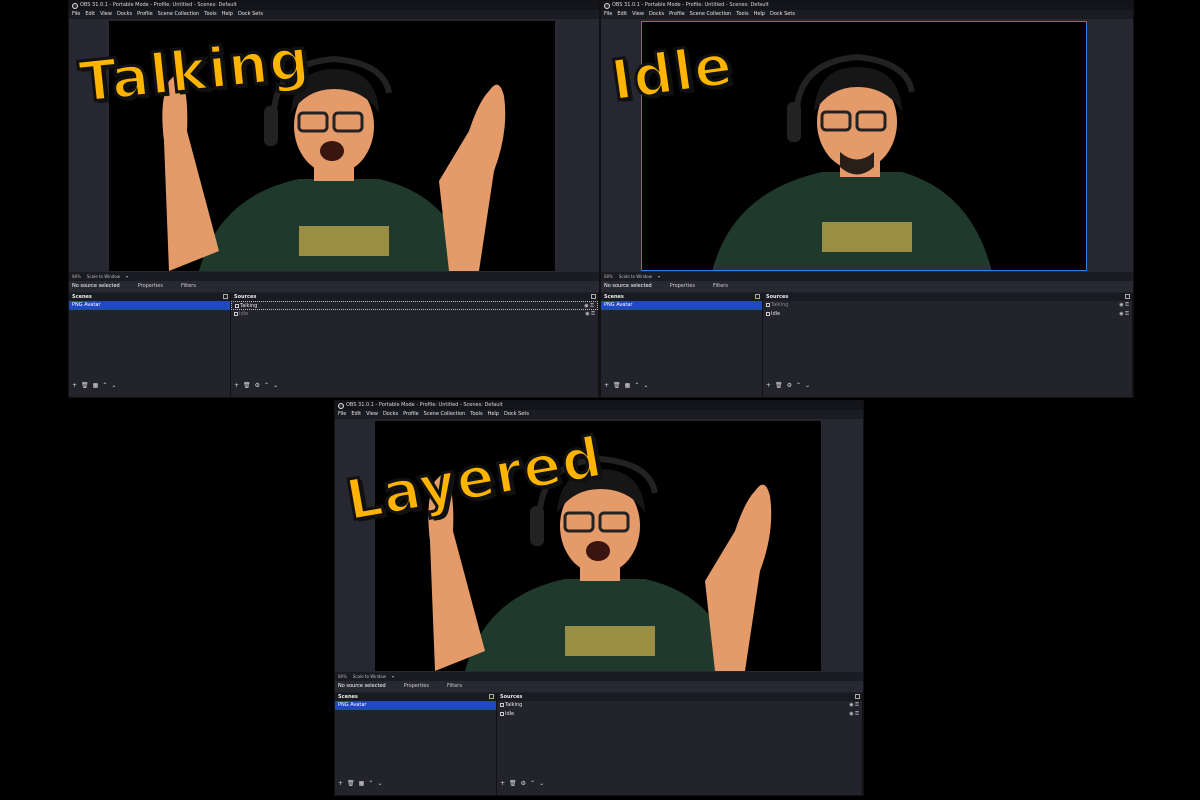 The height and width of the screenshot is (800, 1200). Describe the element at coordinates (75, 5) in the screenshot. I see `obs-logo-icon` at that location.